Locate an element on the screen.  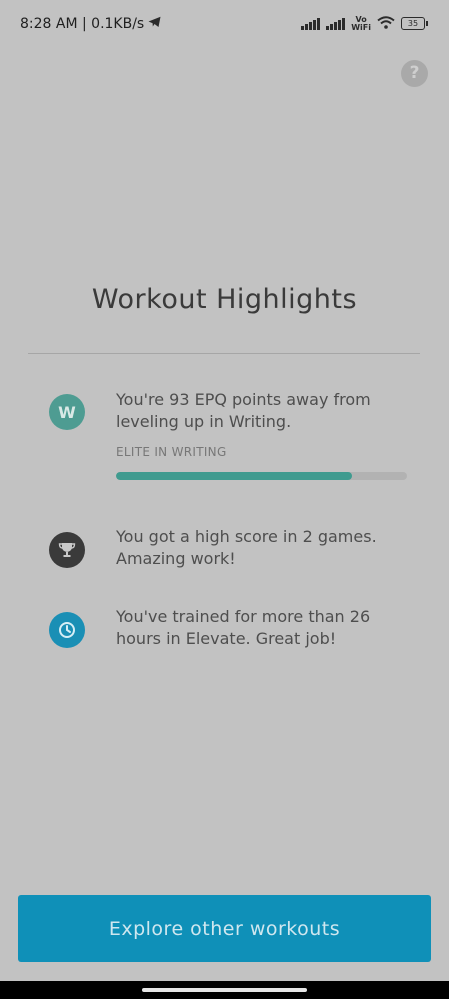
status-time: 8:28 AM | 0.1KB/s is located at coordinates (82, 24).